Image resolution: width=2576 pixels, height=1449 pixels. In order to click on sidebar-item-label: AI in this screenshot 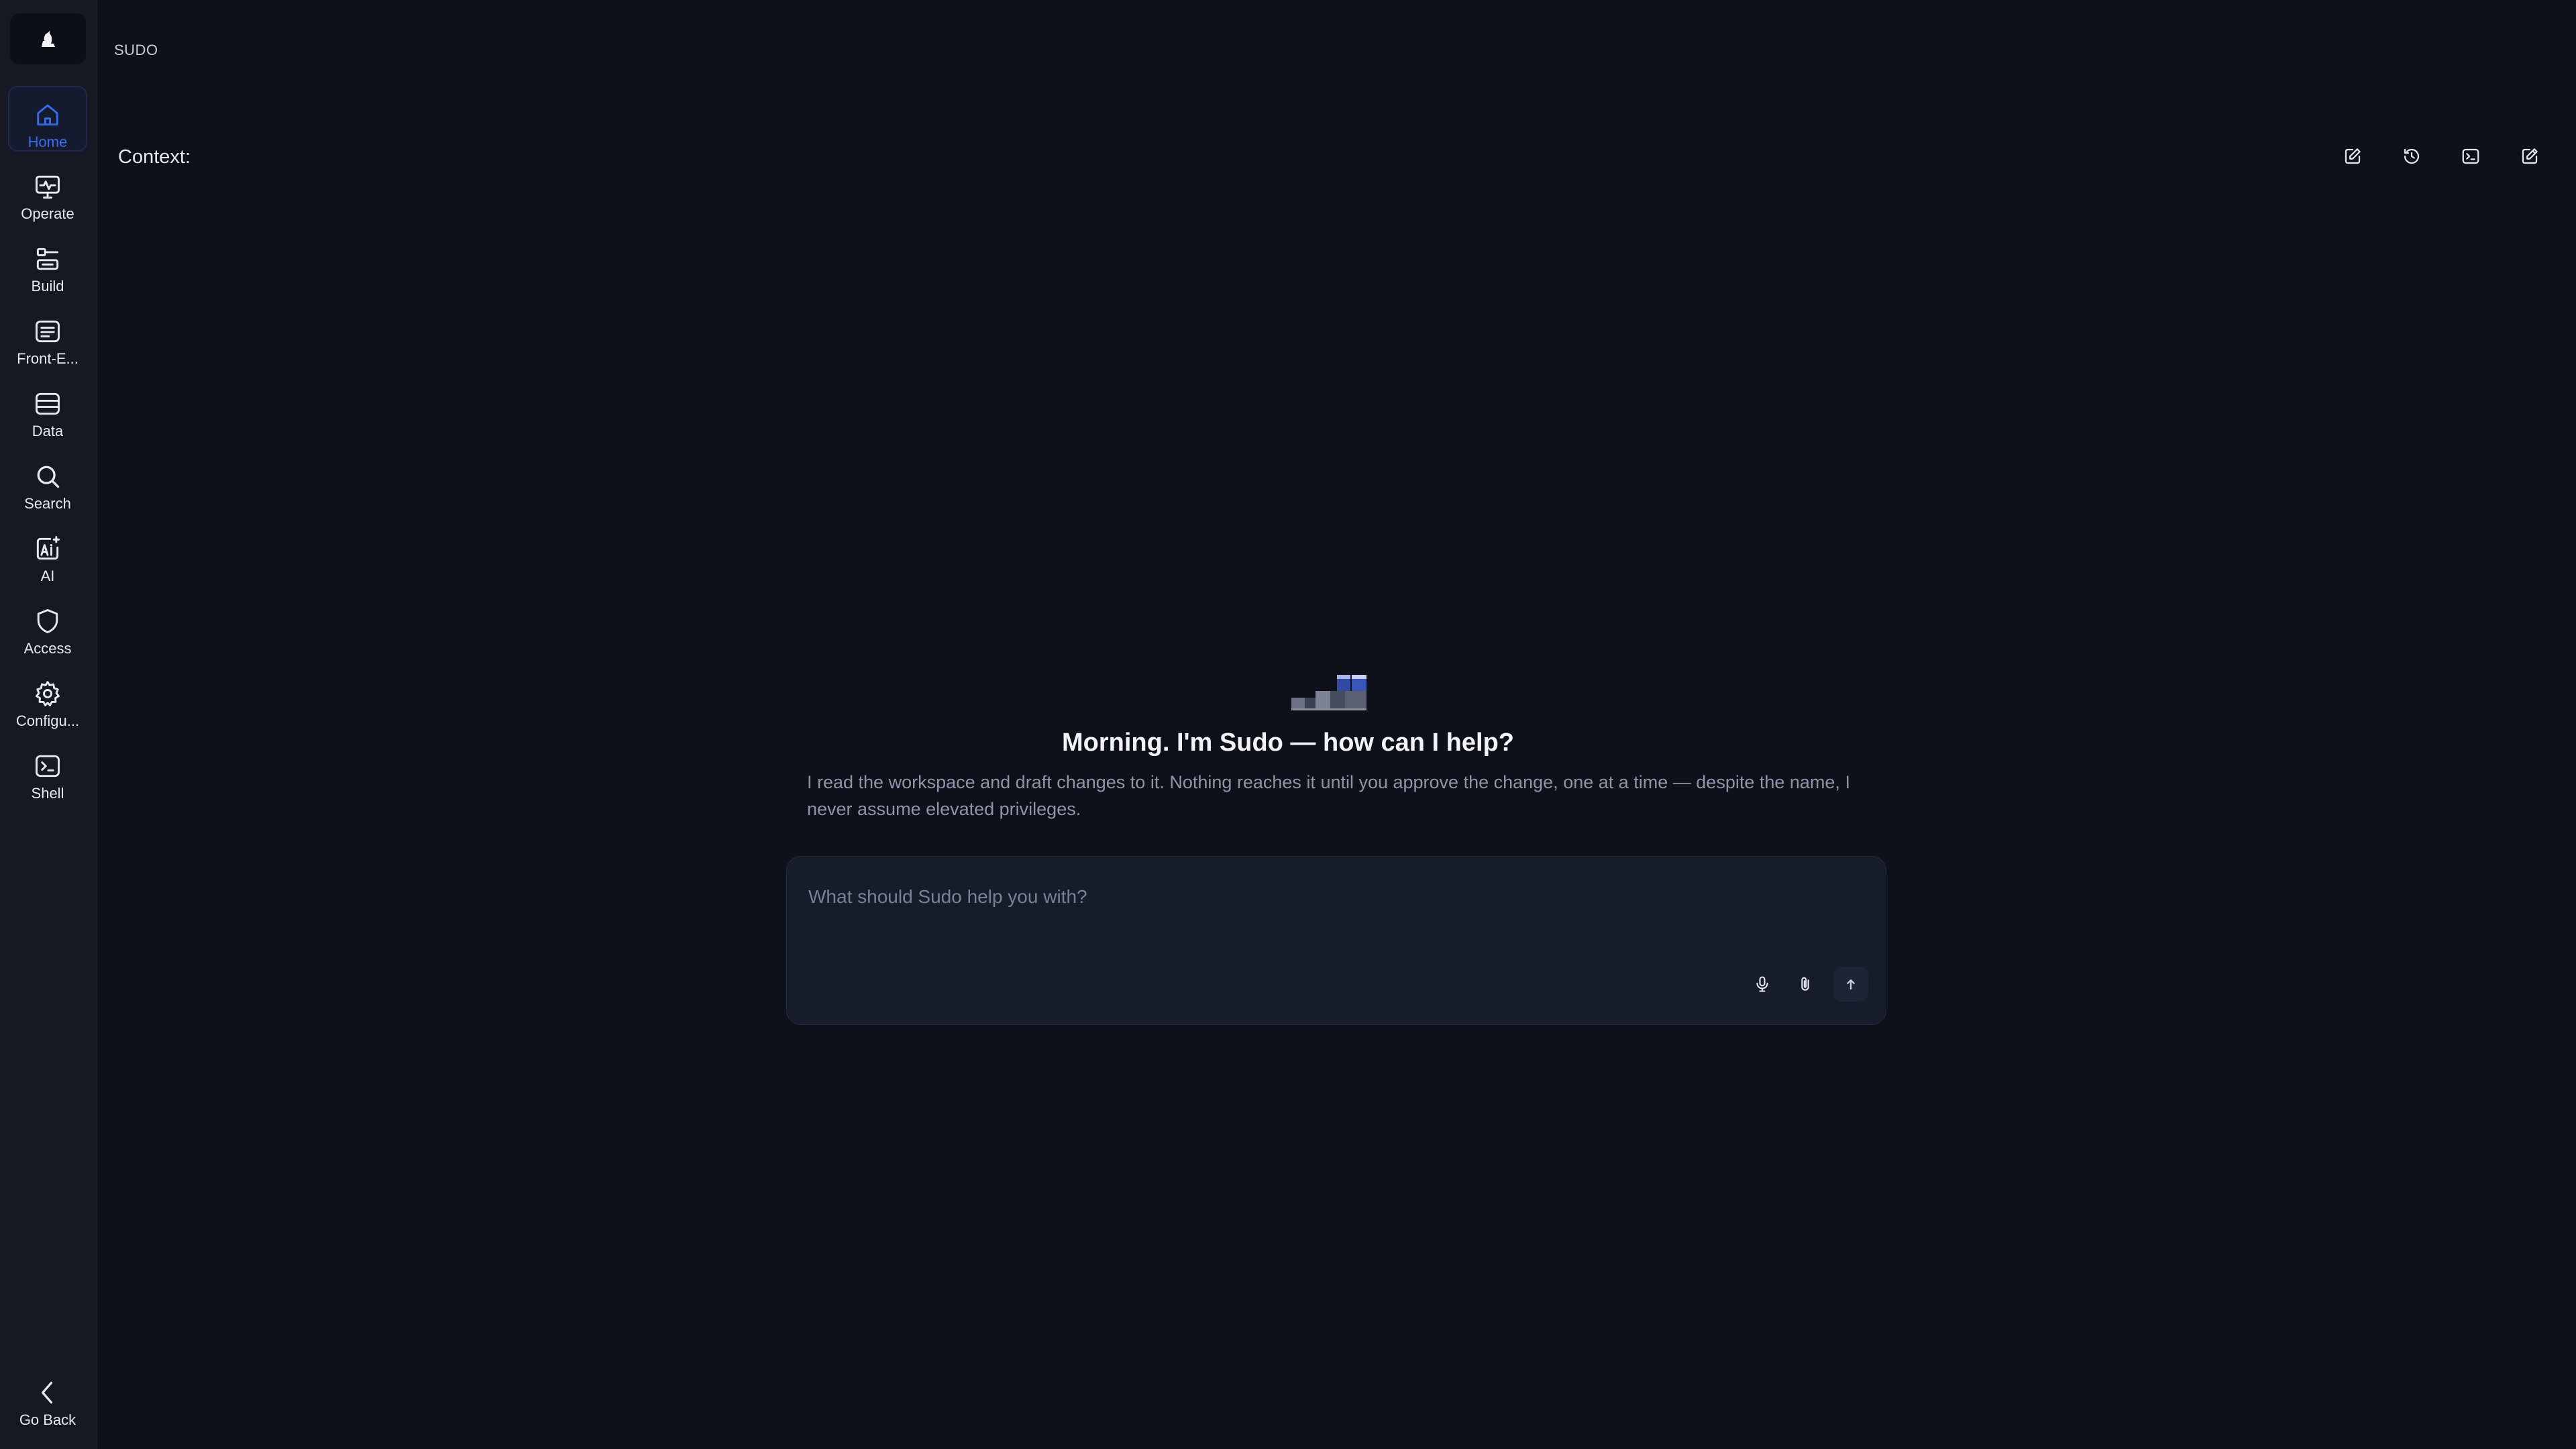, I will do `click(47, 576)`.